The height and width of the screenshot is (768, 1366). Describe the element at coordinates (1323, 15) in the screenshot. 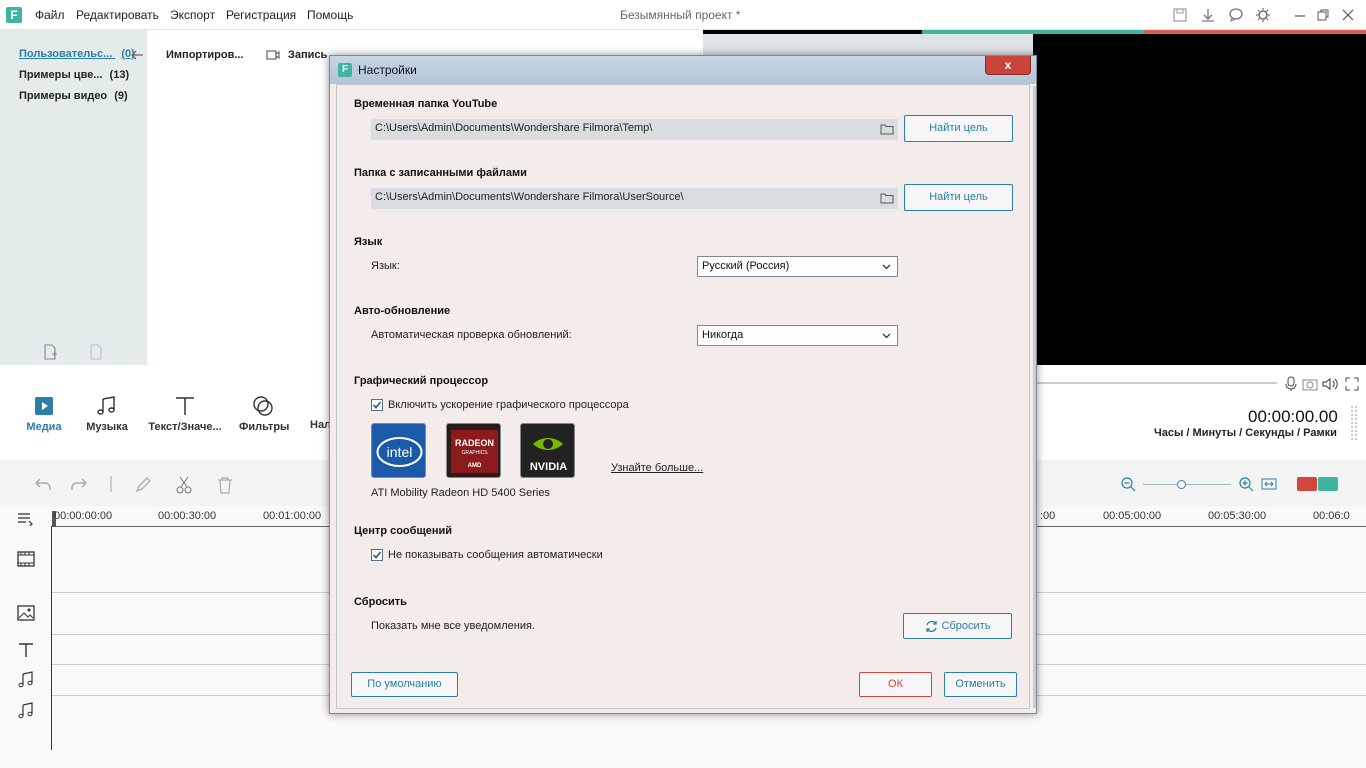

I see `restore-icon` at that location.